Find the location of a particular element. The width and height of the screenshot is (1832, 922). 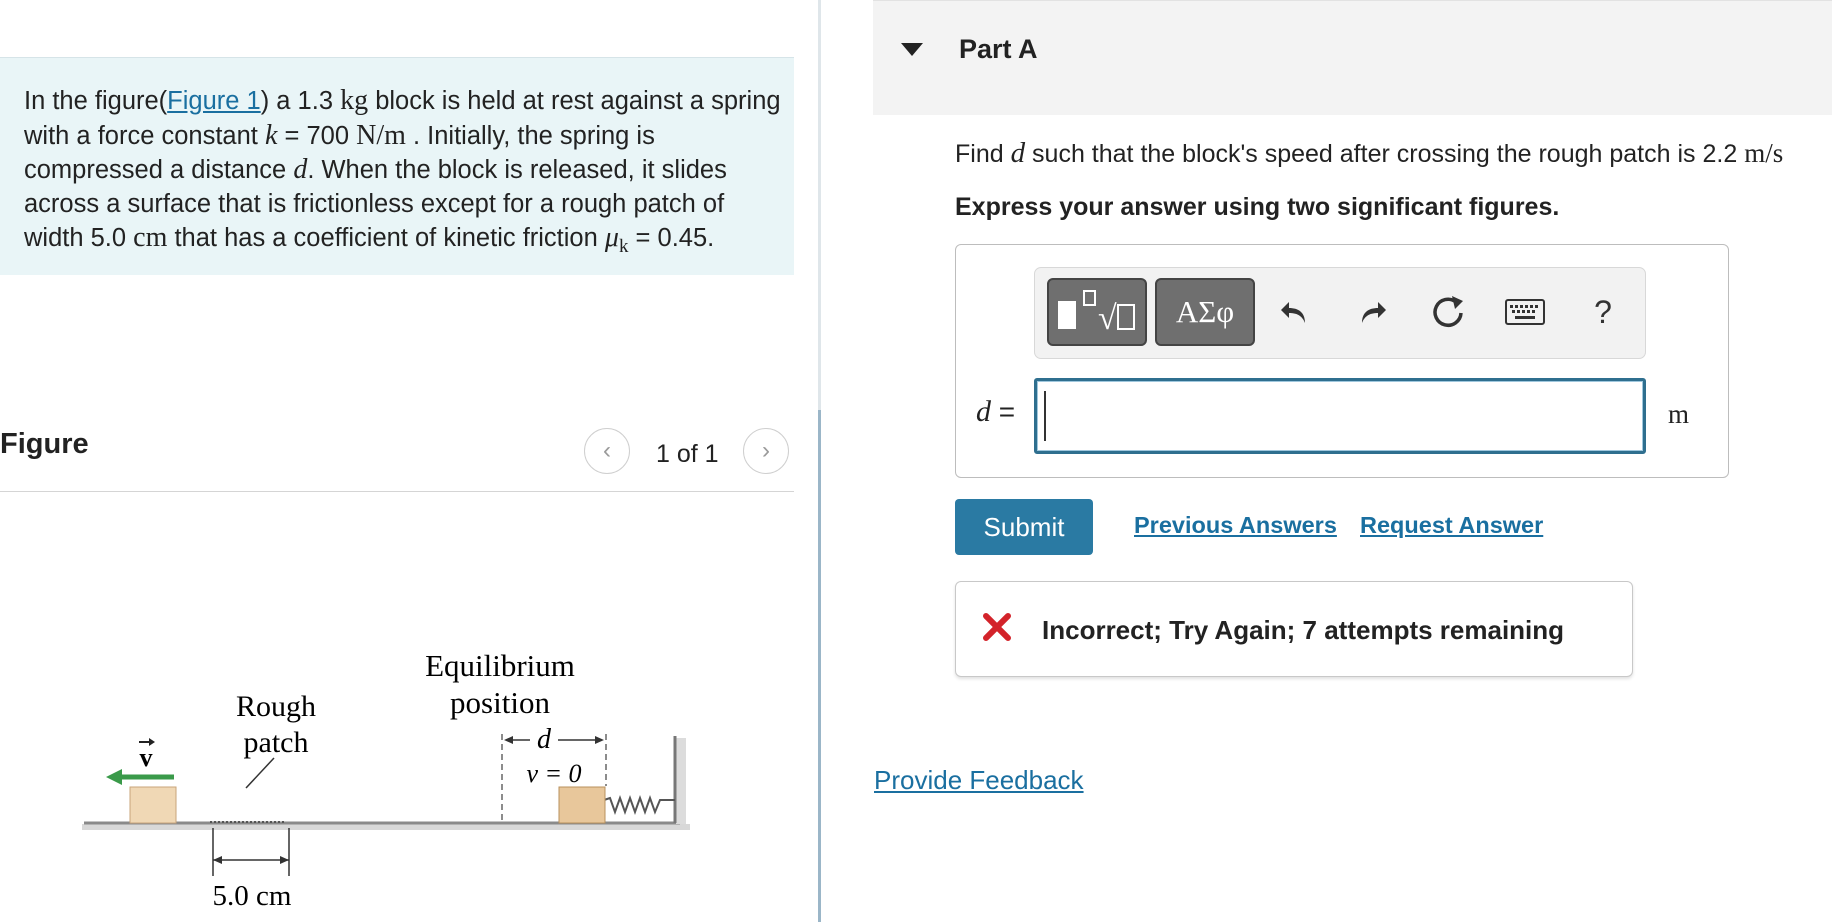

problem-text-part: ) a 1.3 is located at coordinates (300, 101).